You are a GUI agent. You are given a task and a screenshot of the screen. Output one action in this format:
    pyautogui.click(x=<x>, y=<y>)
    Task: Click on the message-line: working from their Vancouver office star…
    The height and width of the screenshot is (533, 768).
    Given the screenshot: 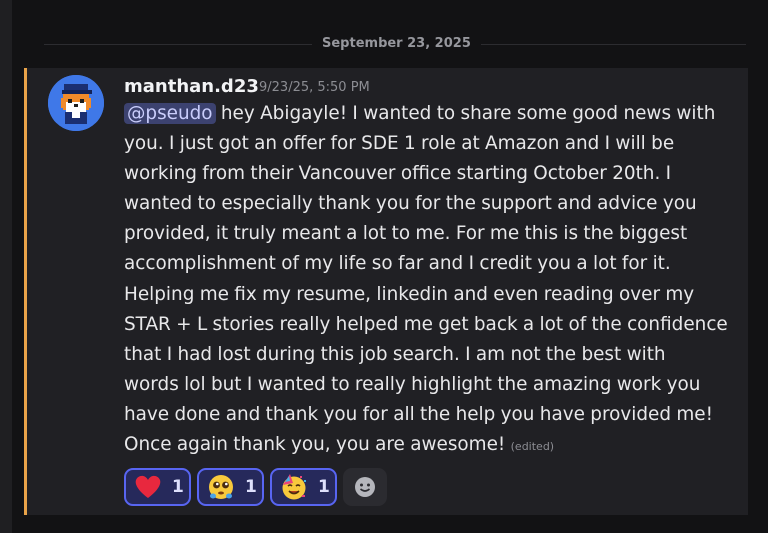 What is the action you would take?
    pyautogui.click(x=398, y=174)
    